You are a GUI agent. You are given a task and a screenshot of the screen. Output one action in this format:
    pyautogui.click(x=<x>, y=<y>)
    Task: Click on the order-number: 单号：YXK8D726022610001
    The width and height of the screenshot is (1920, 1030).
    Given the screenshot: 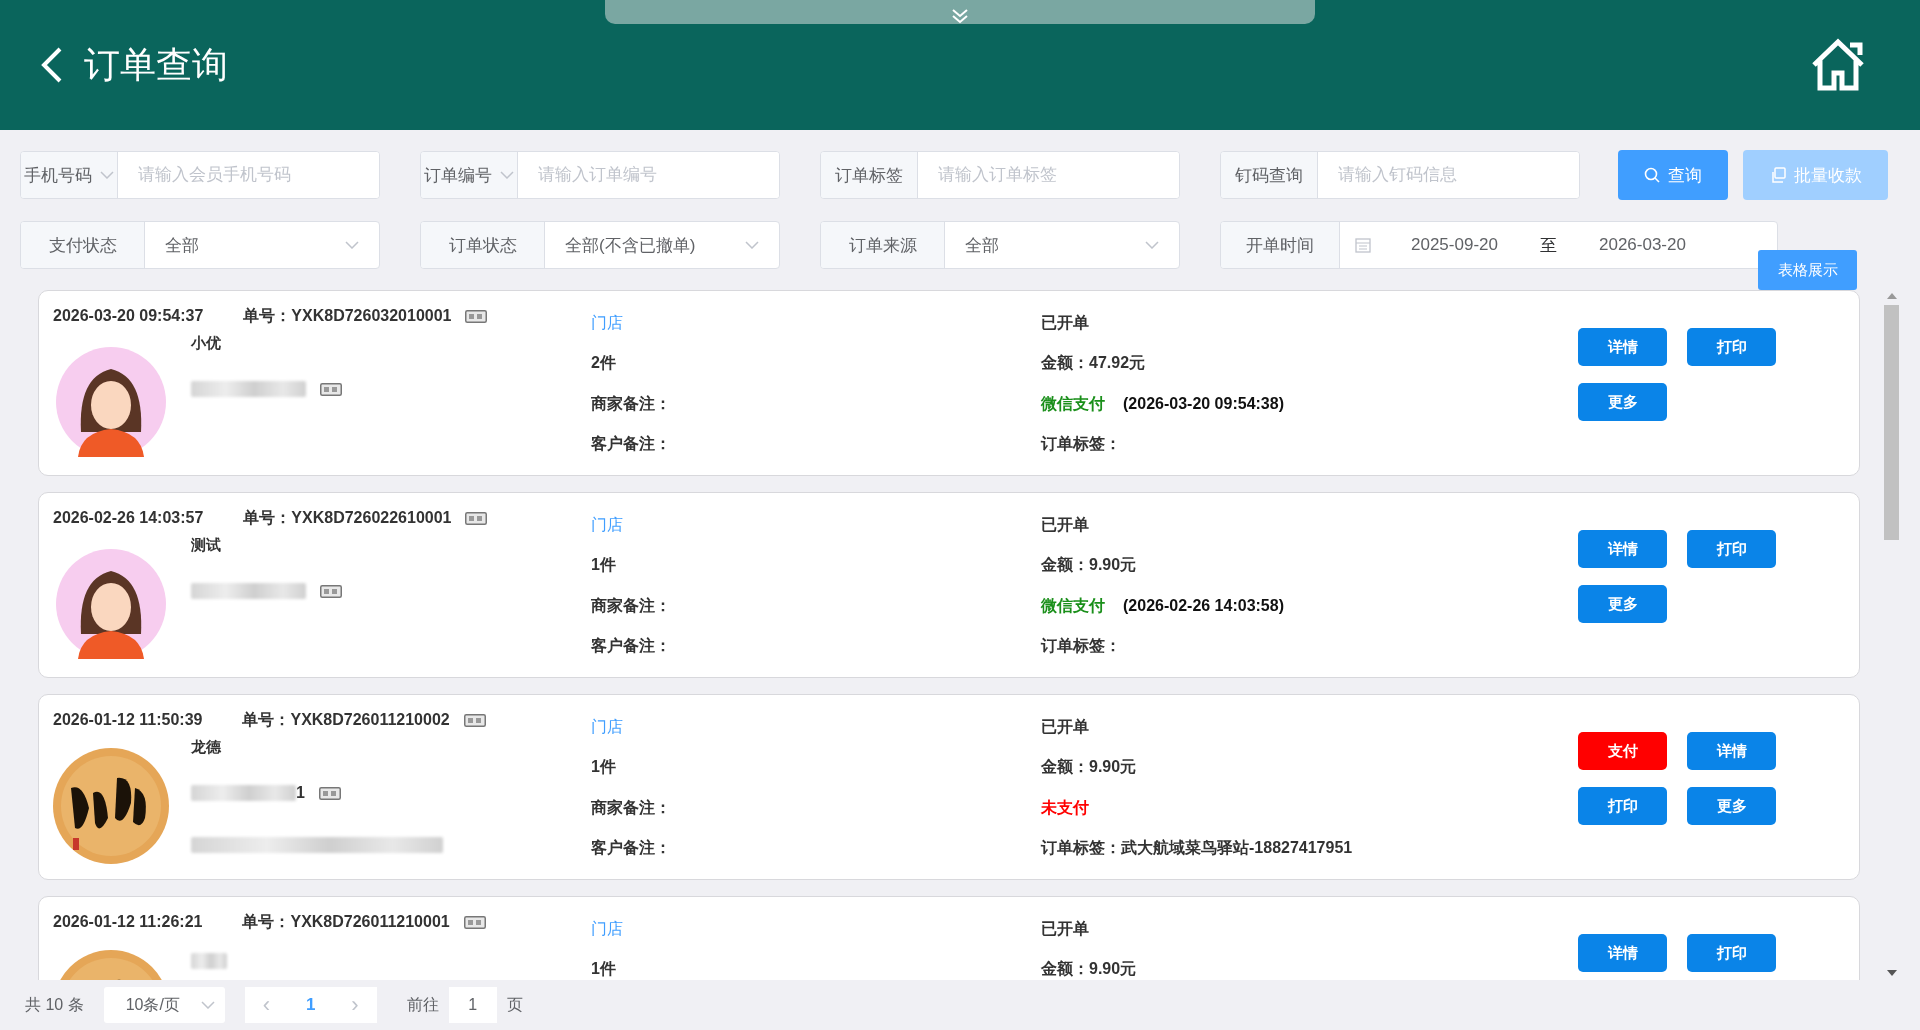 What is the action you would take?
    pyautogui.click(x=347, y=517)
    